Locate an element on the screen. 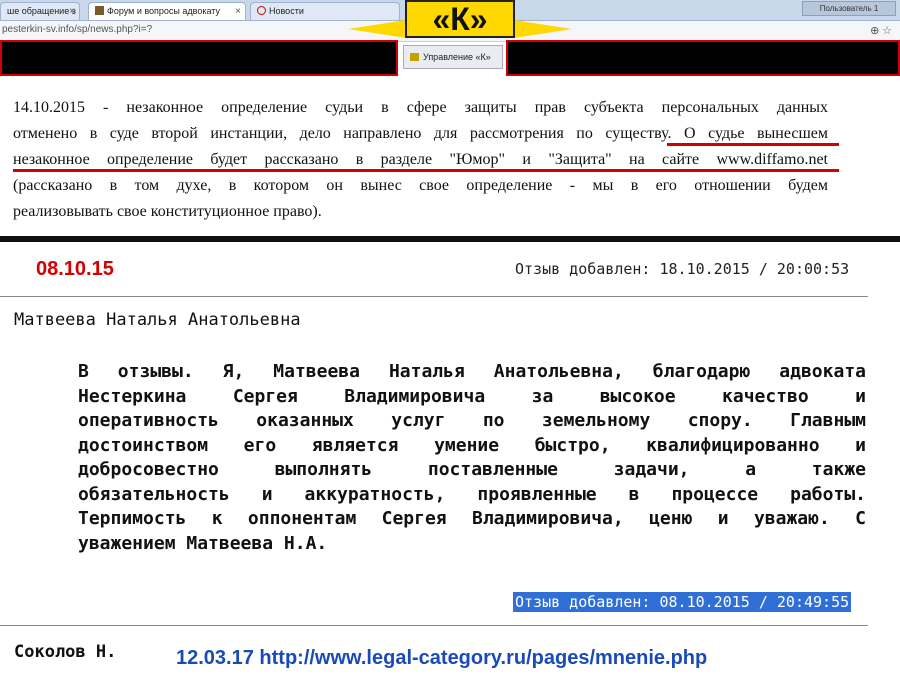 The width and height of the screenshot is (900, 675). arrow-left-icon is located at coordinates (377, 29).